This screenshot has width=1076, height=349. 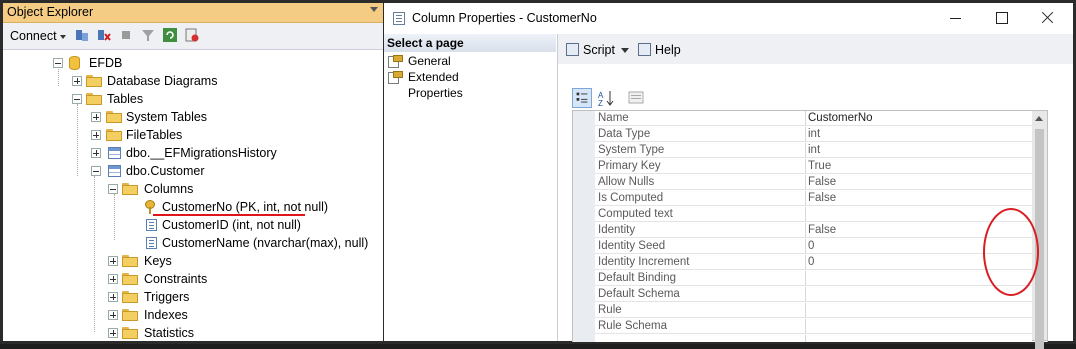 What do you see at coordinates (700, 166) in the screenshot?
I see `property-name: Primary Key` at bounding box center [700, 166].